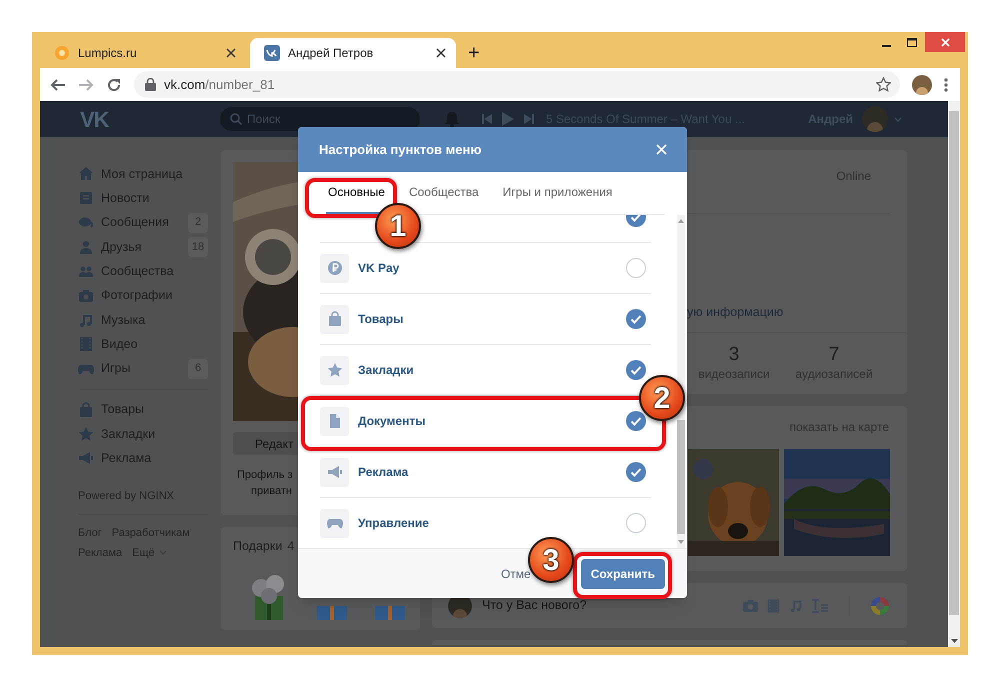 Image resolution: width=1000 pixels, height=687 pixels. I want to click on camera-icon, so click(86, 296).